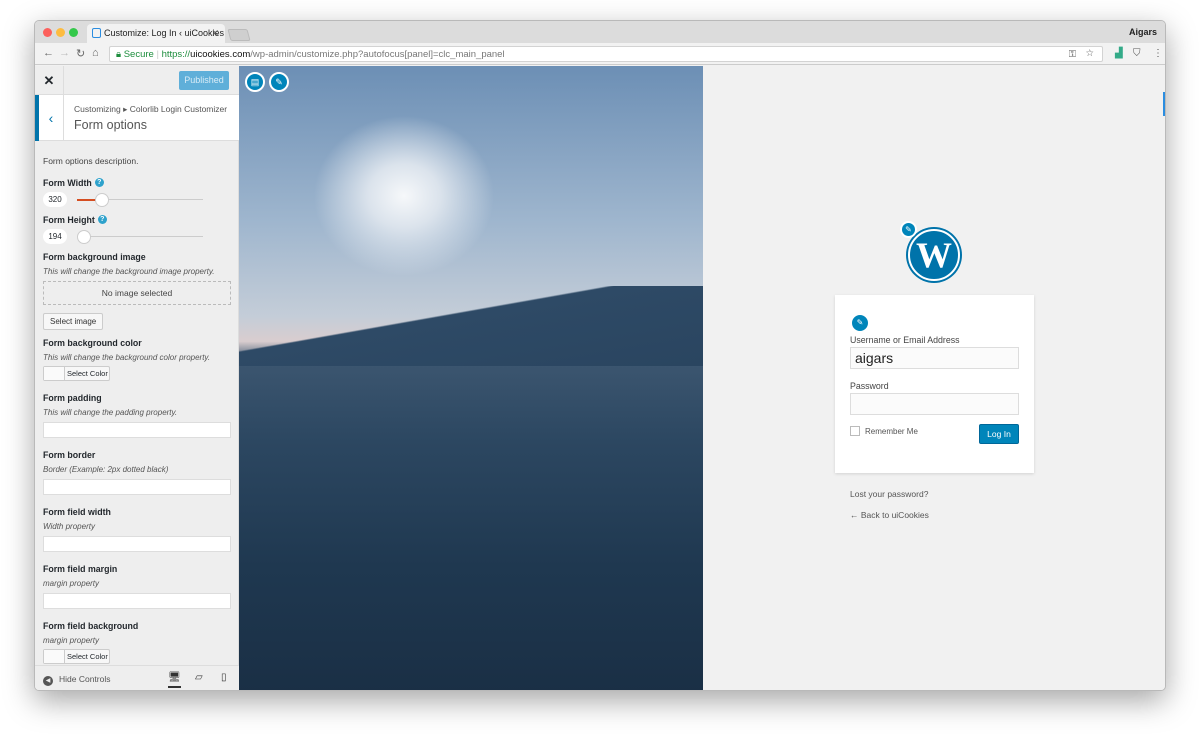 The height and width of the screenshot is (741, 1200). Describe the element at coordinates (905, 340) in the screenshot. I see `username-label: Username or Email Address` at that location.